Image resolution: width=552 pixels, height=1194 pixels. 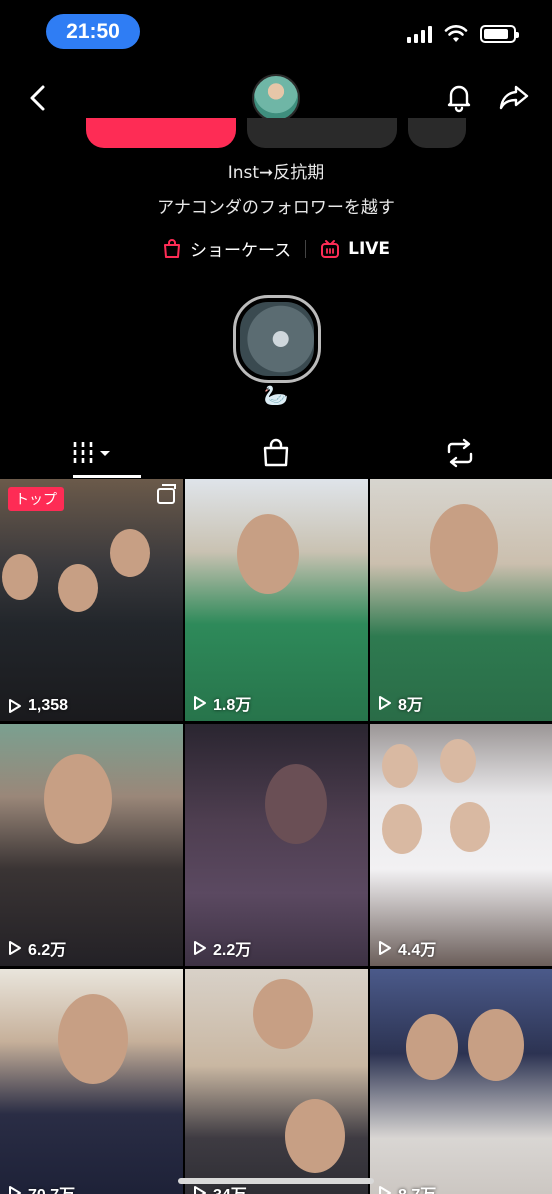 I want to click on view-count-text: 1.8万, so click(x=232, y=705).